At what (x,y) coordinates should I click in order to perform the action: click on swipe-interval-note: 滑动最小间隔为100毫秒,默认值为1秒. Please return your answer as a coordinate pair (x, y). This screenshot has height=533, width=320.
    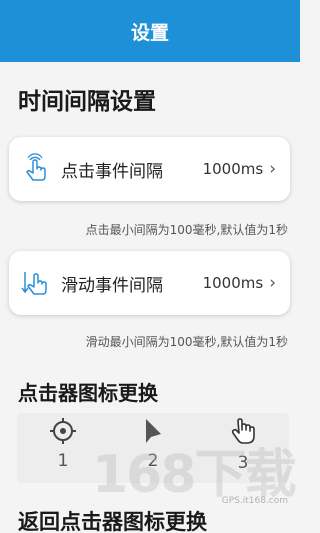
    Looking at the image, I should click on (186, 342).